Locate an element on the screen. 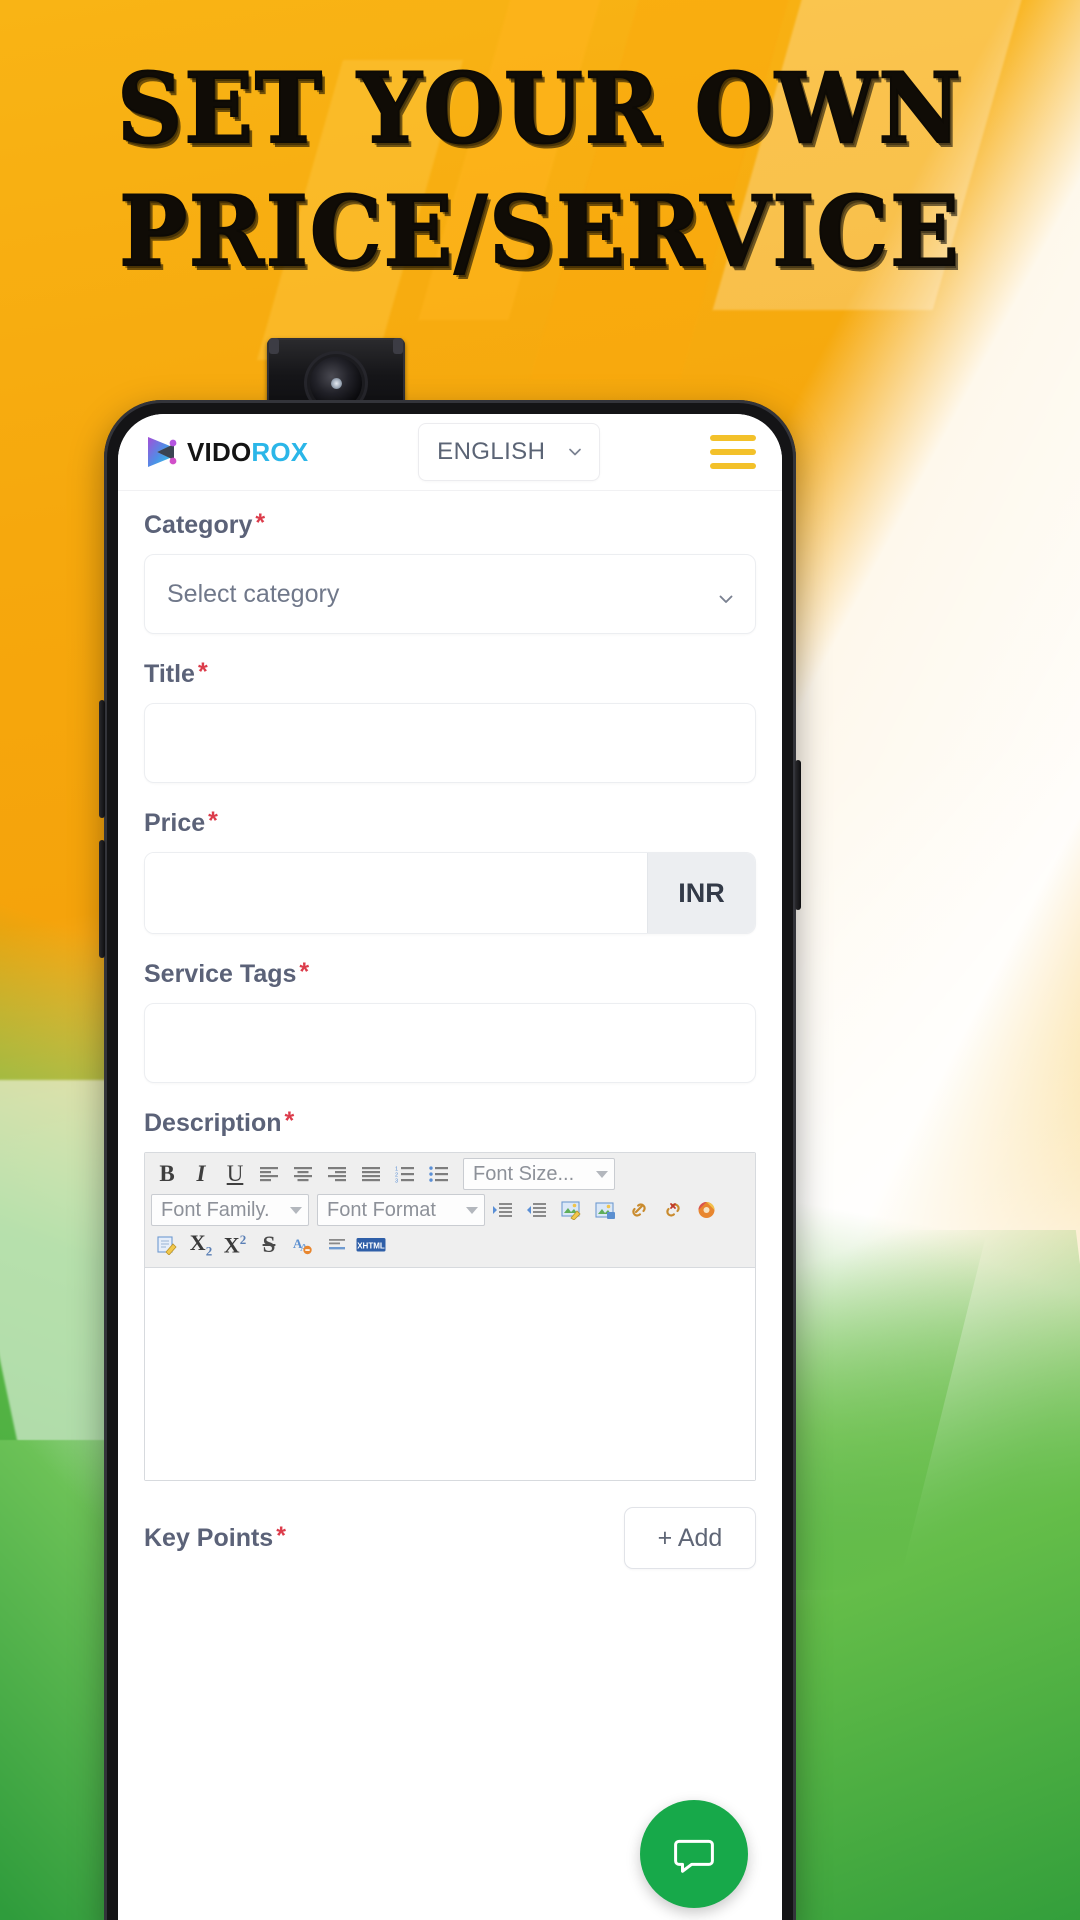 This screenshot has width=1080, height=1920. category-label: Category * is located at coordinates (450, 525).